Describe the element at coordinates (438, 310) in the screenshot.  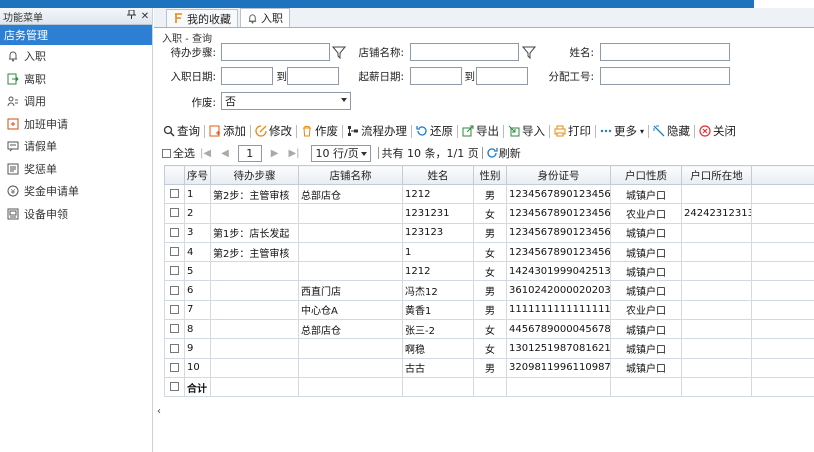
I see `table-cell: 黄香1` at that location.